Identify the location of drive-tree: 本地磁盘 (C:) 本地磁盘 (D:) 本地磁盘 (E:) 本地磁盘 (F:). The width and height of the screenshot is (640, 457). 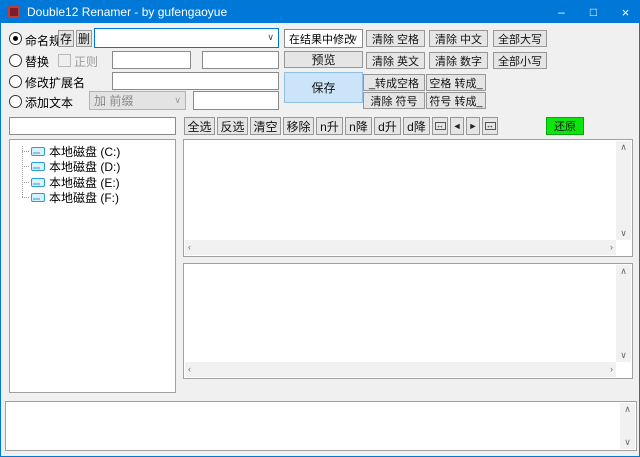
(92, 266).